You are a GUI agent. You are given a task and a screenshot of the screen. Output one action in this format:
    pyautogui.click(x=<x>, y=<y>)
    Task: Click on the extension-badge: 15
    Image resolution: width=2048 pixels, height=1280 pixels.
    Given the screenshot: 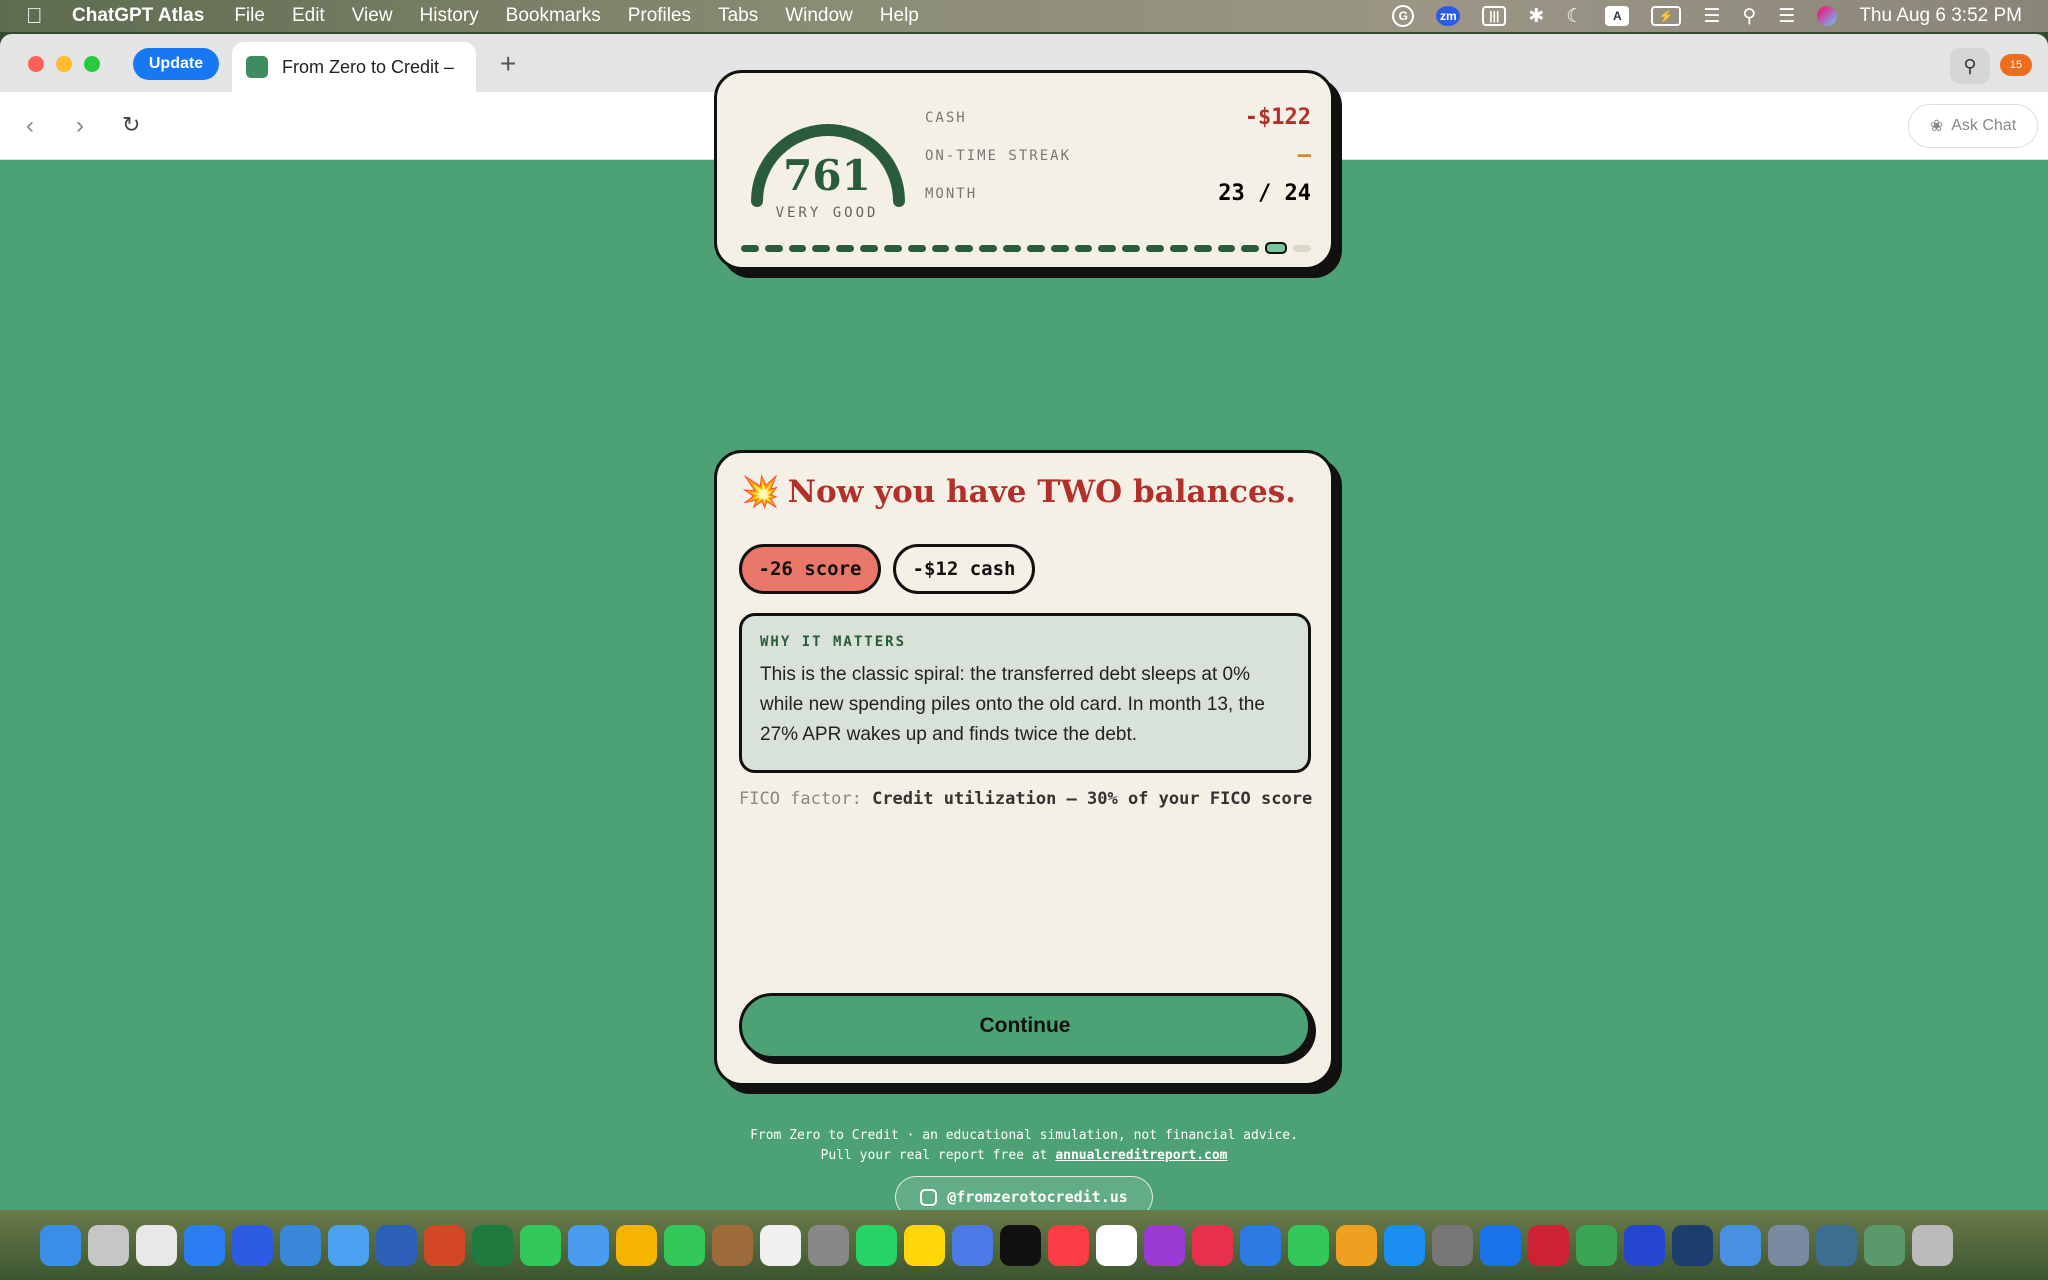 What is the action you would take?
    pyautogui.click(x=2016, y=65)
    